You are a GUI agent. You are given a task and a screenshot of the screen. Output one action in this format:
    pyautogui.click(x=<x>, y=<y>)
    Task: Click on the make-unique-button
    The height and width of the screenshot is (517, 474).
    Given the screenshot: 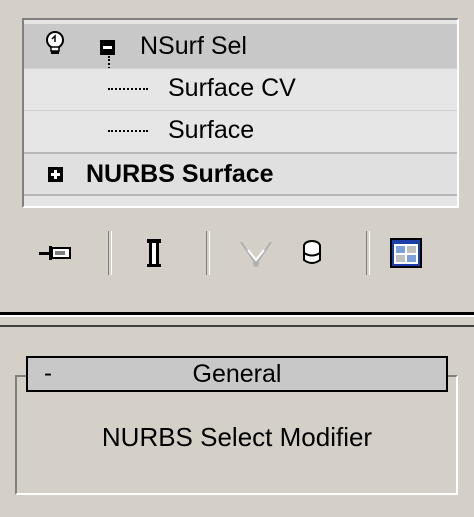 What is the action you would take?
    pyautogui.click(x=256, y=253)
    